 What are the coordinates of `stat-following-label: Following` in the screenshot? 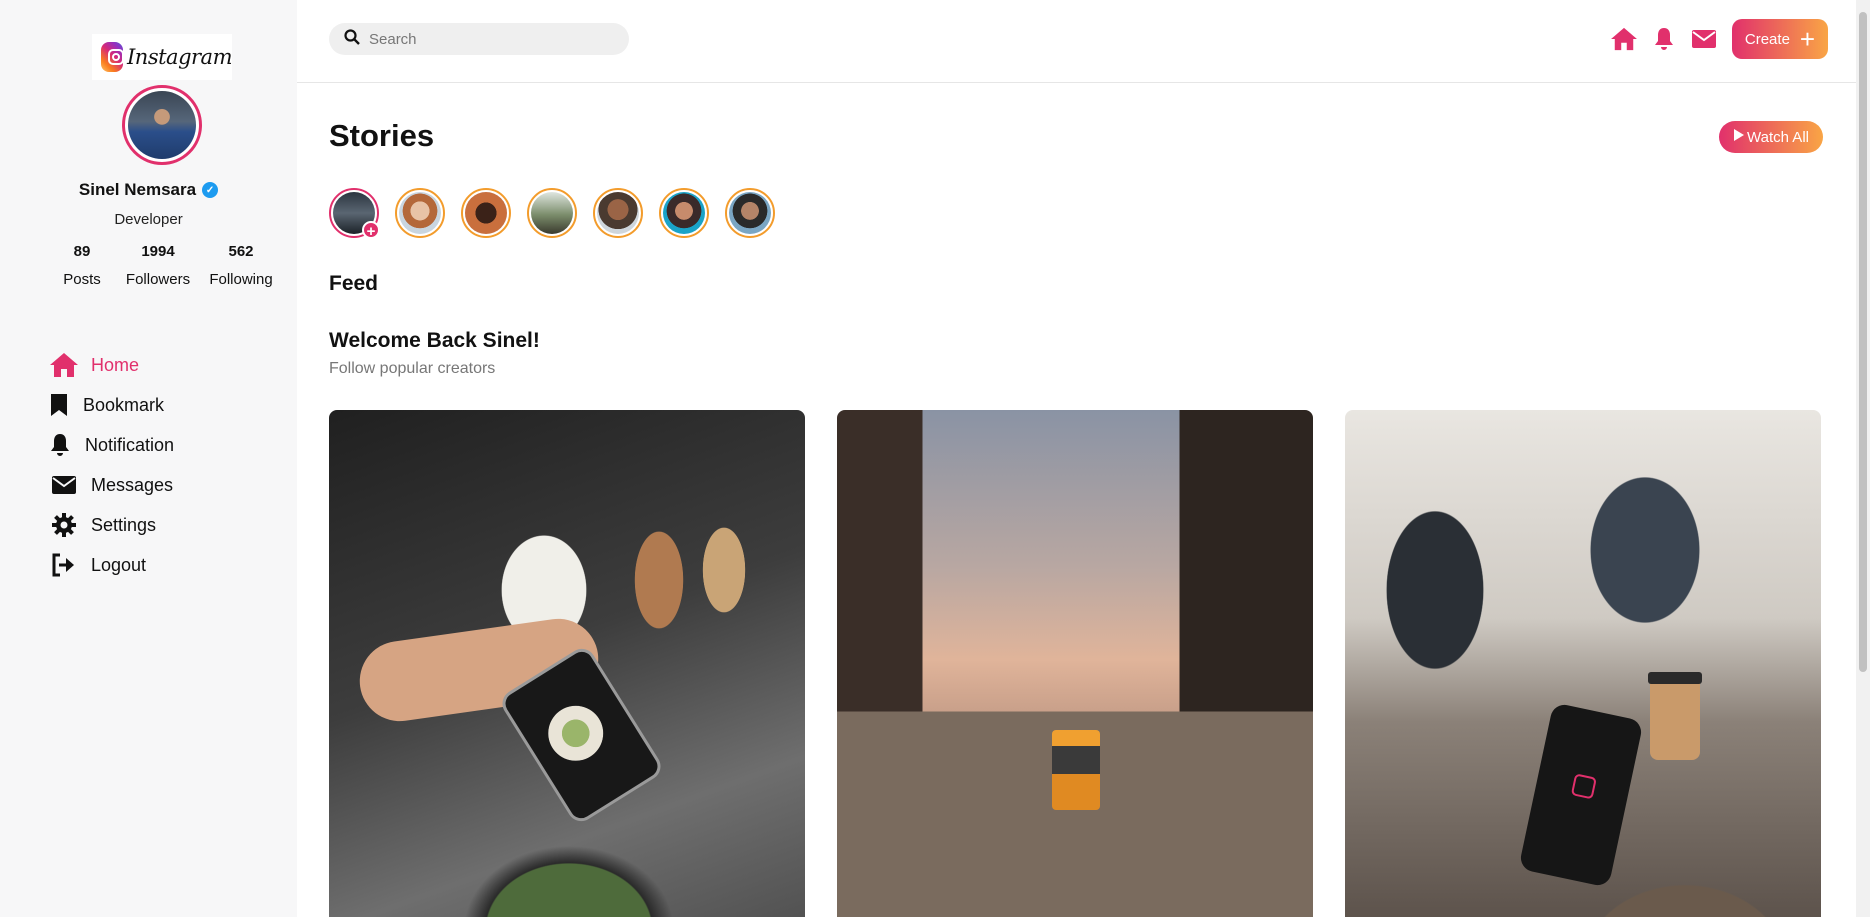 It's located at (241, 279).